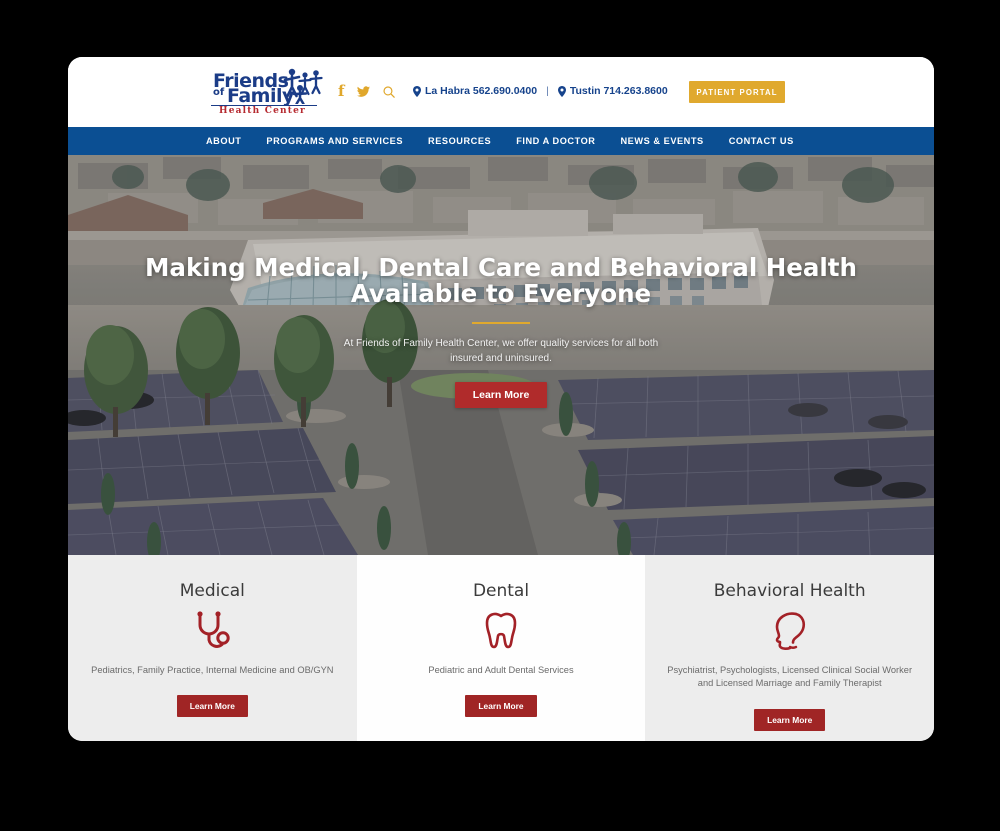  I want to click on contact-tustin-label: Tustin 714.263.8600, so click(618, 91).